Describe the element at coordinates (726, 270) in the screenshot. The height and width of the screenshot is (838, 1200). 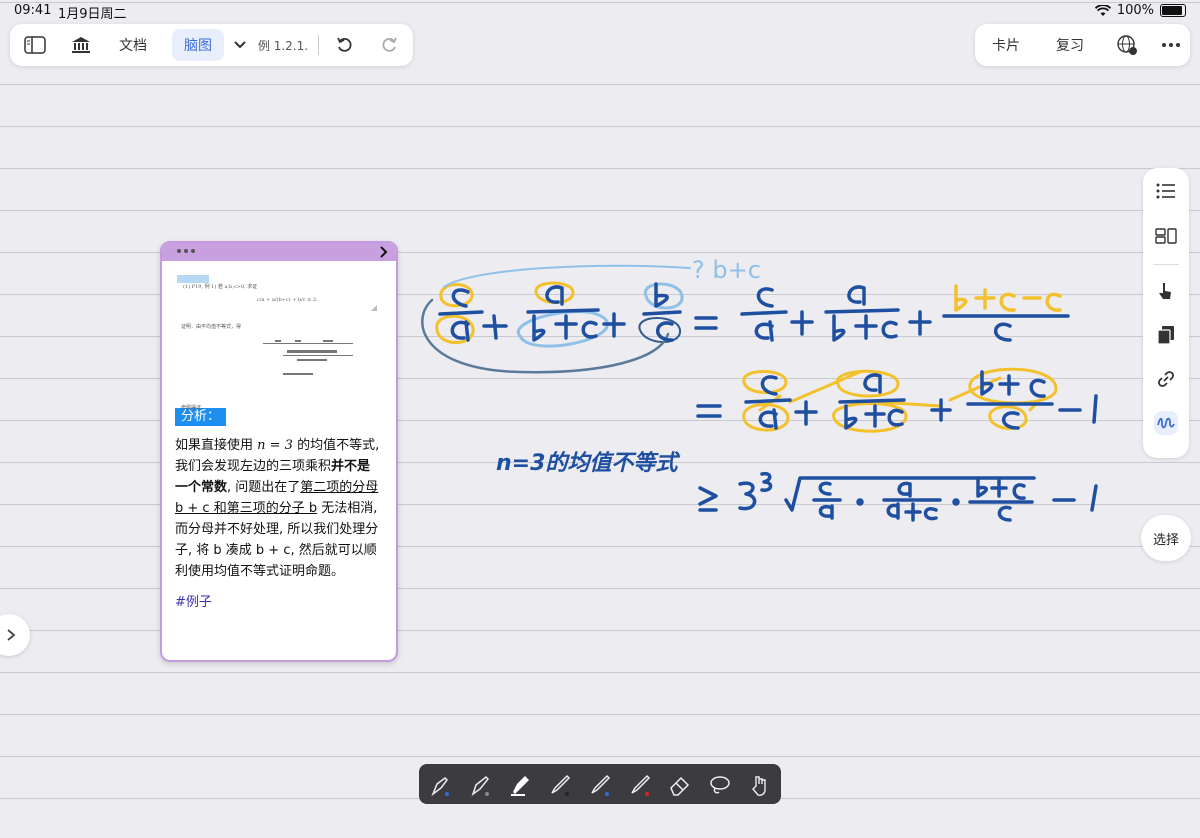
I see `handwritten-note: ? b+c` at that location.